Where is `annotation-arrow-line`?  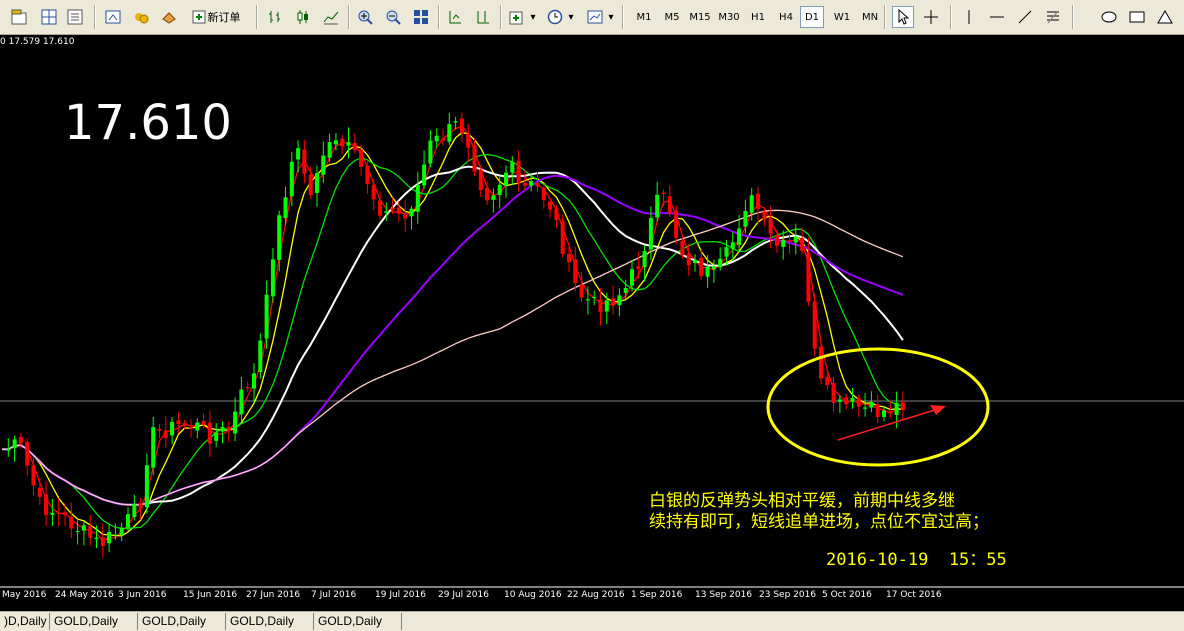 annotation-arrow-line is located at coordinates (888, 424).